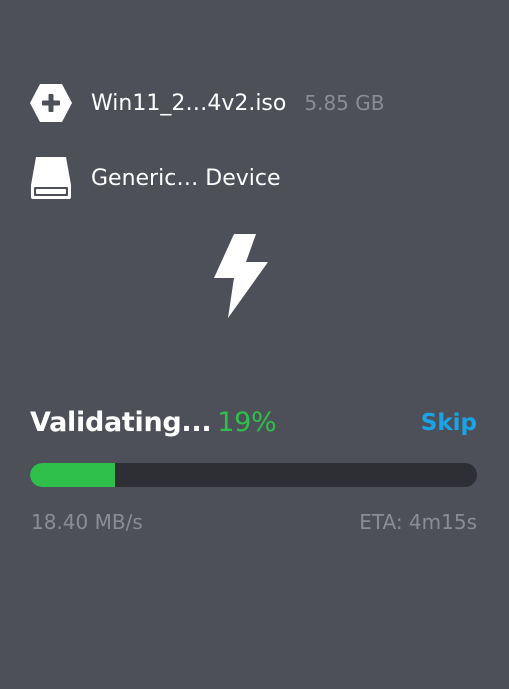  I want to click on eta-label: ETA: 4m15s, so click(418, 522).